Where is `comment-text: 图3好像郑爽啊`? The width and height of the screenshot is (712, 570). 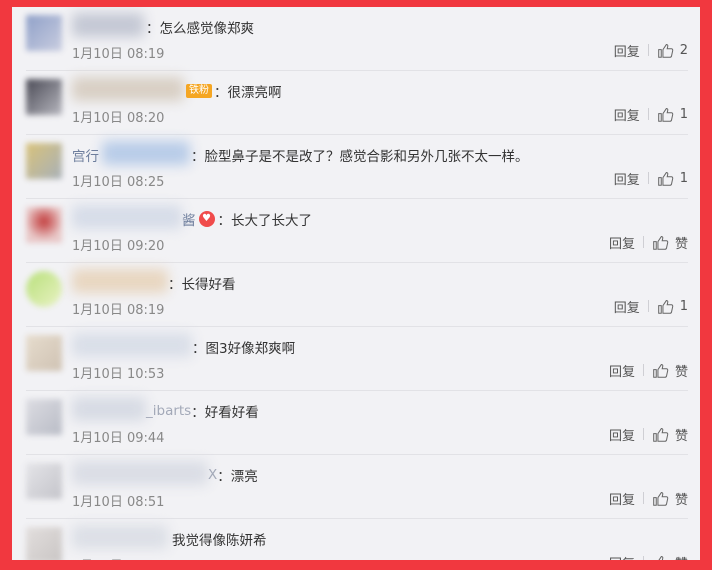
comment-text: 图3好像郑爽啊 is located at coordinates (250, 349).